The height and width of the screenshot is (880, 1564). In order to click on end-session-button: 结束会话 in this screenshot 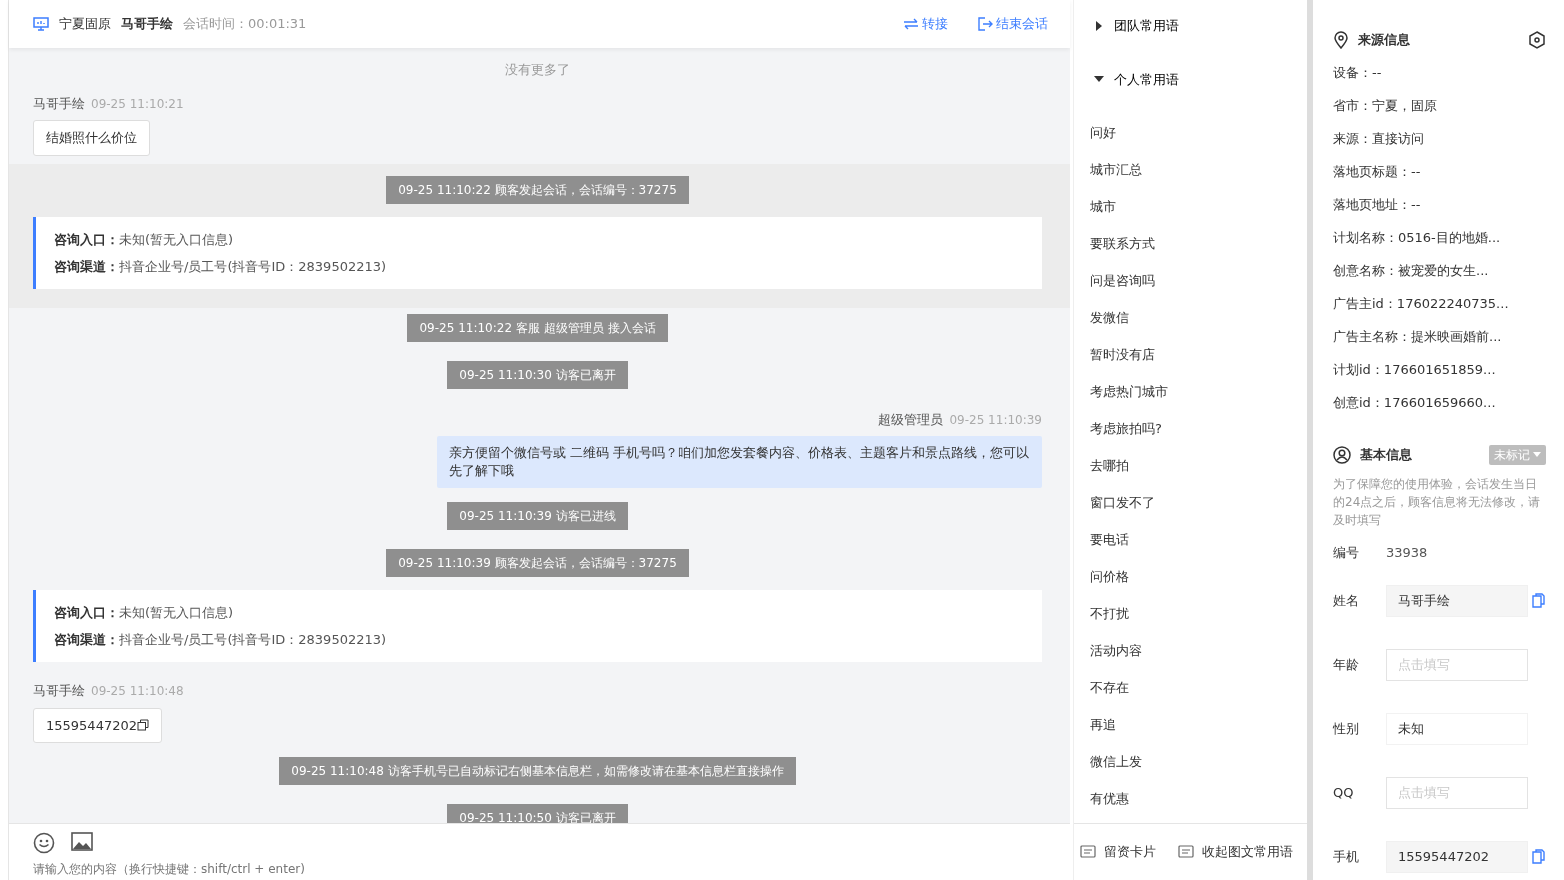, I will do `click(1013, 24)`.